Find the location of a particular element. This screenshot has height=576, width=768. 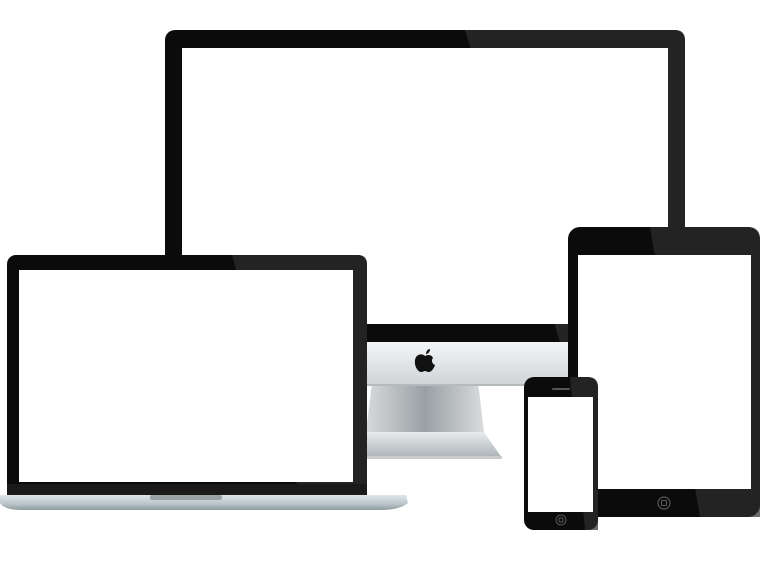

smartphone is located at coordinates (561, 453).